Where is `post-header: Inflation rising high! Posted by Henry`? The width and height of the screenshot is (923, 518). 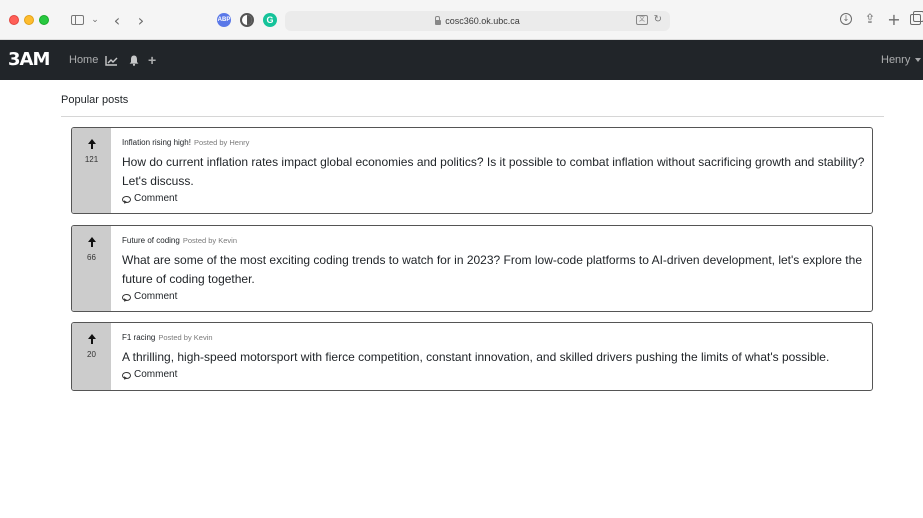 post-header: Inflation rising high! Posted by Henry is located at coordinates (497, 143).